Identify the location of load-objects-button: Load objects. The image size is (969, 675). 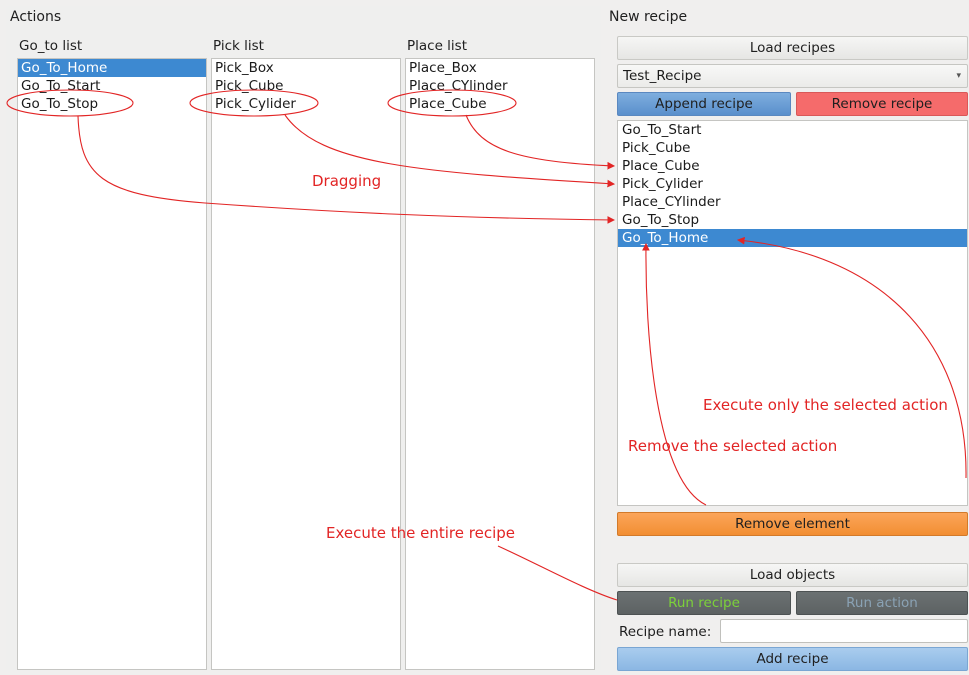
(792, 575).